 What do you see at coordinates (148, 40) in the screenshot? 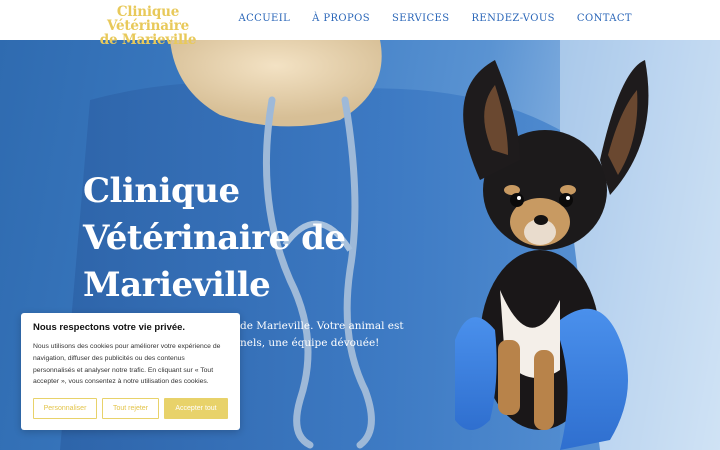
I see `logo-line-2: de Marieville` at bounding box center [148, 40].